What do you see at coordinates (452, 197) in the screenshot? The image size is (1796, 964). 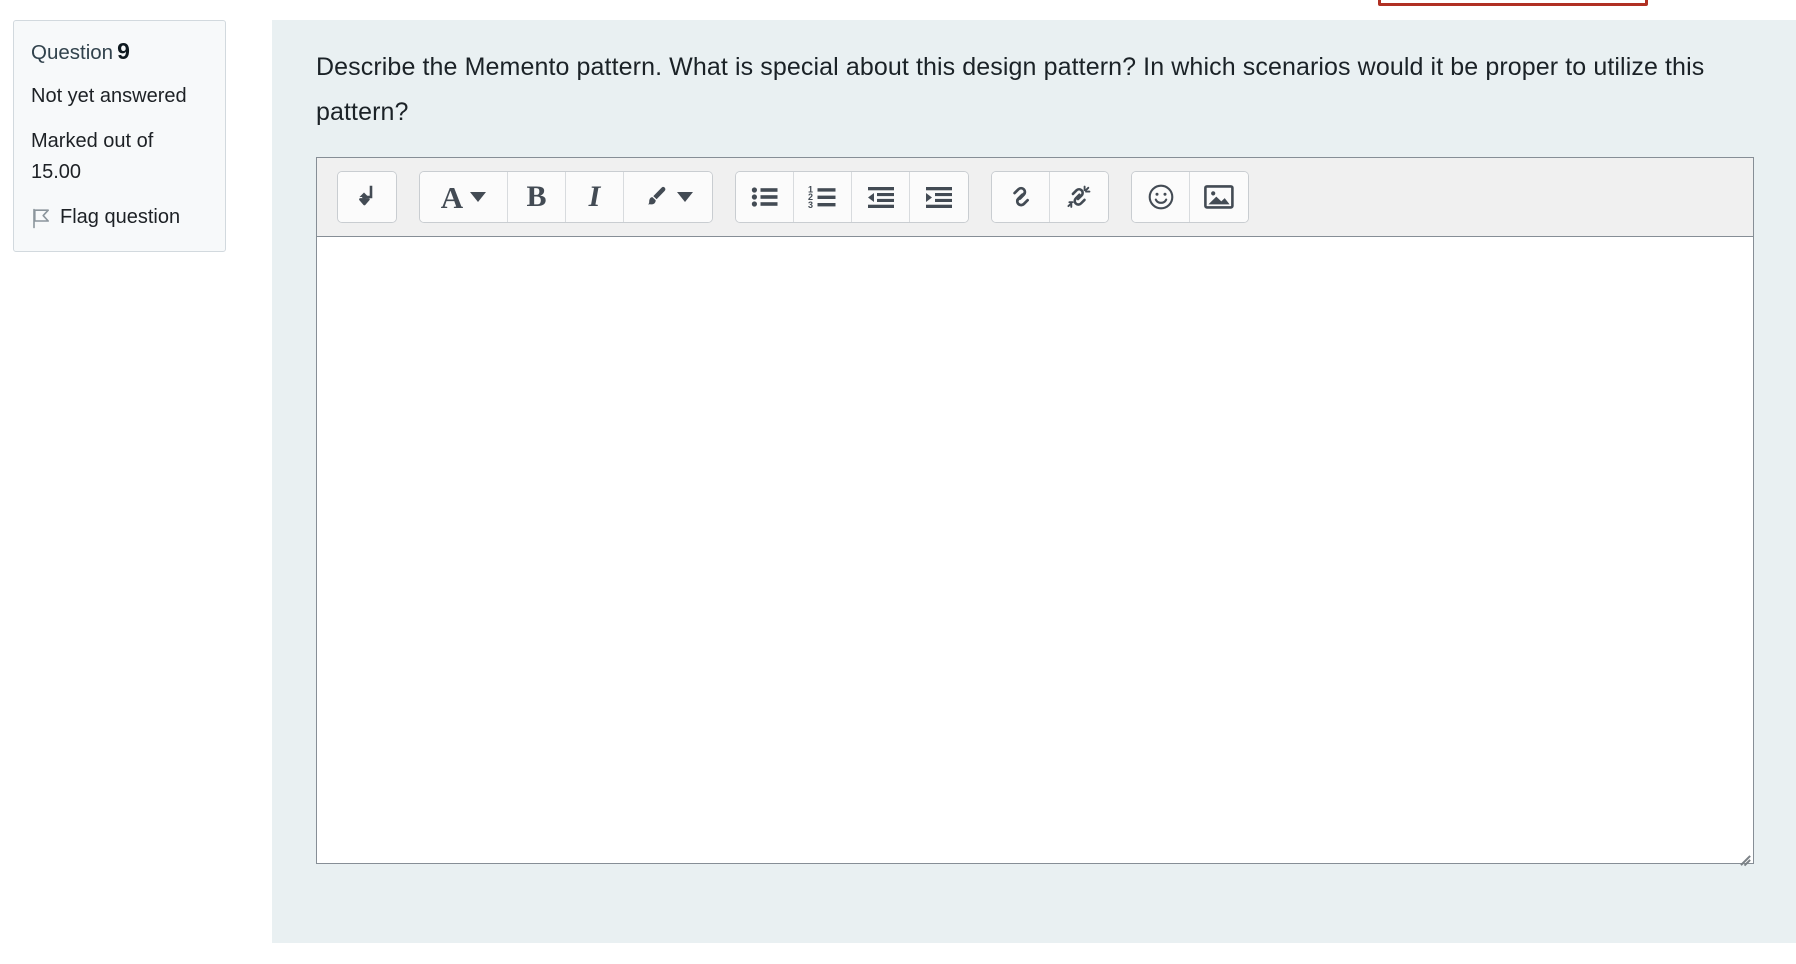 I see `font-style-A-icon: A` at bounding box center [452, 197].